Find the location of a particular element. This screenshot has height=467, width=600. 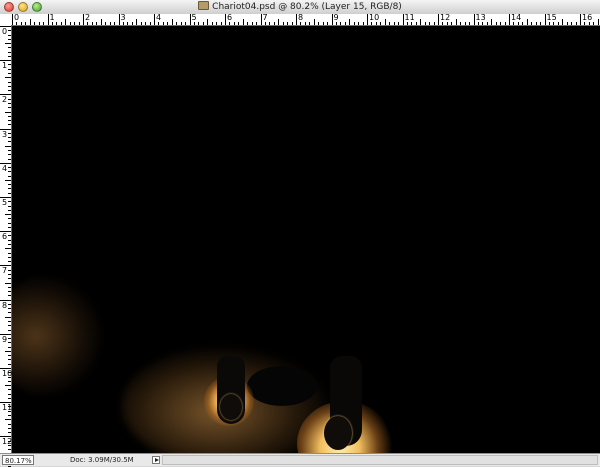

left-ruler: 0 1 2 3 4 5 6 7 8 9 10 11 12 is located at coordinates (6, 246).